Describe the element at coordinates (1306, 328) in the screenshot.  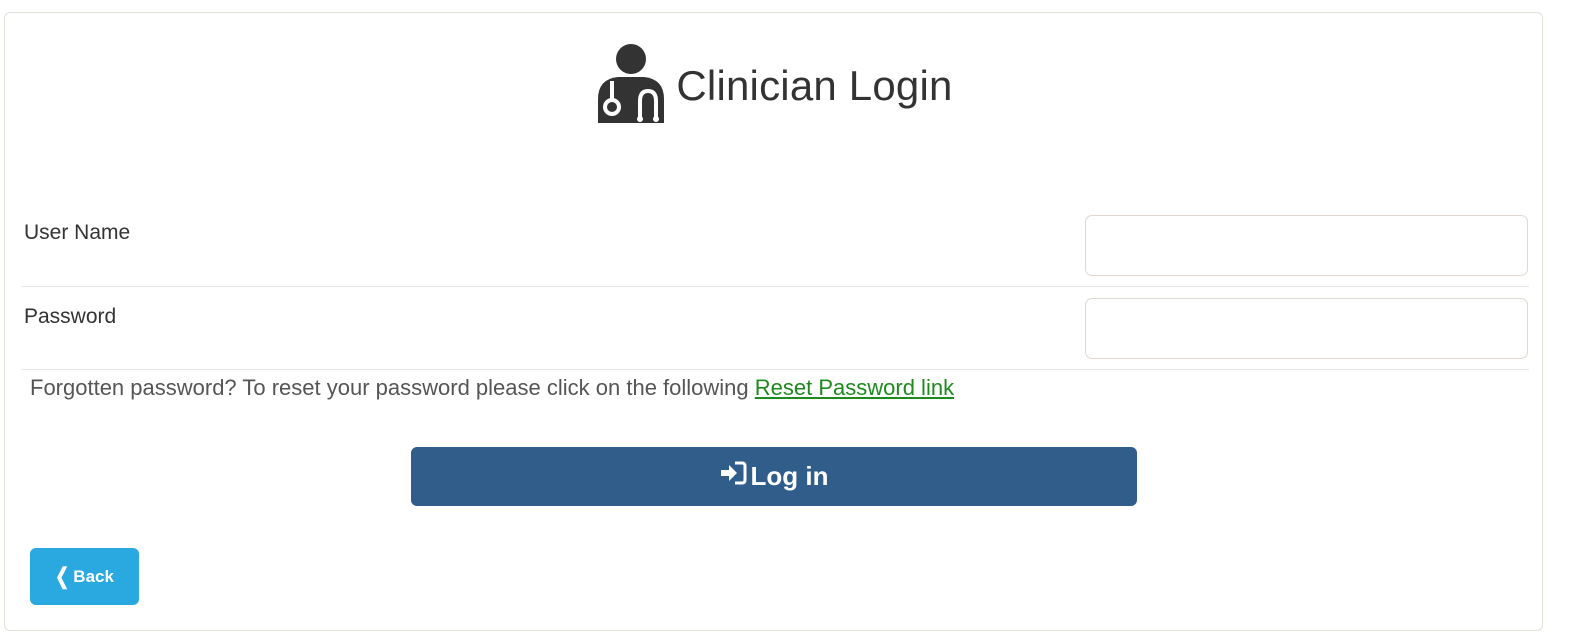
I see `password-input` at that location.